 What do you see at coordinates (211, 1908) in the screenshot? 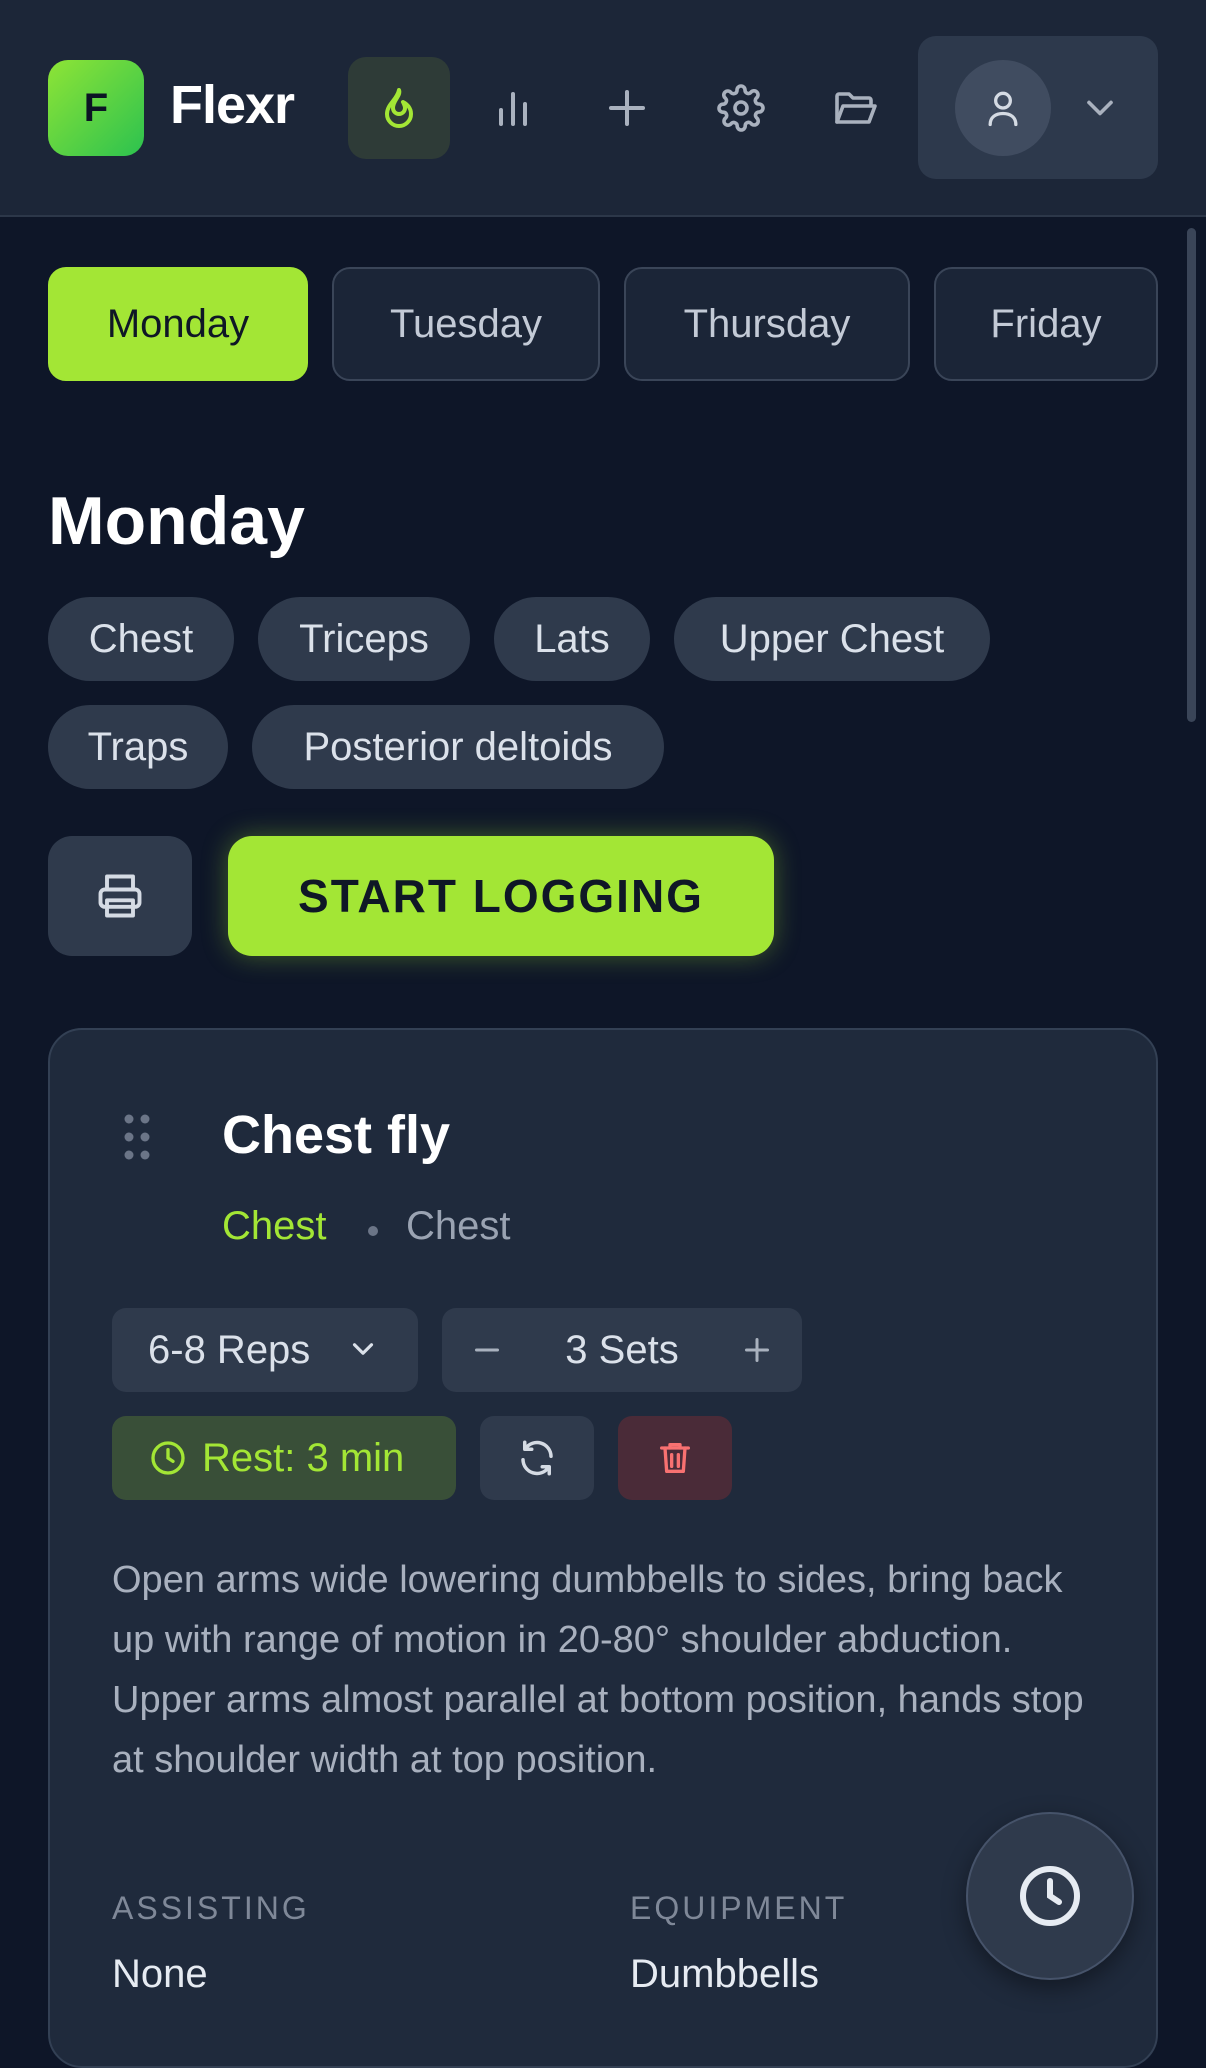
I see `assisting-label: ASSISTING` at bounding box center [211, 1908].